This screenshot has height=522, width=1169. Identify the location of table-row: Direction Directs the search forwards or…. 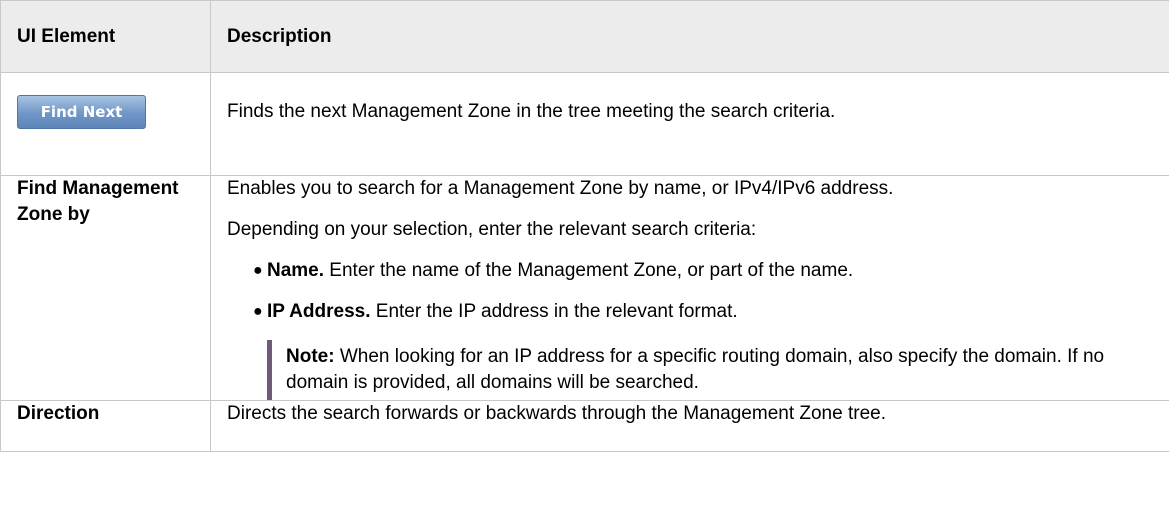
(584, 426).